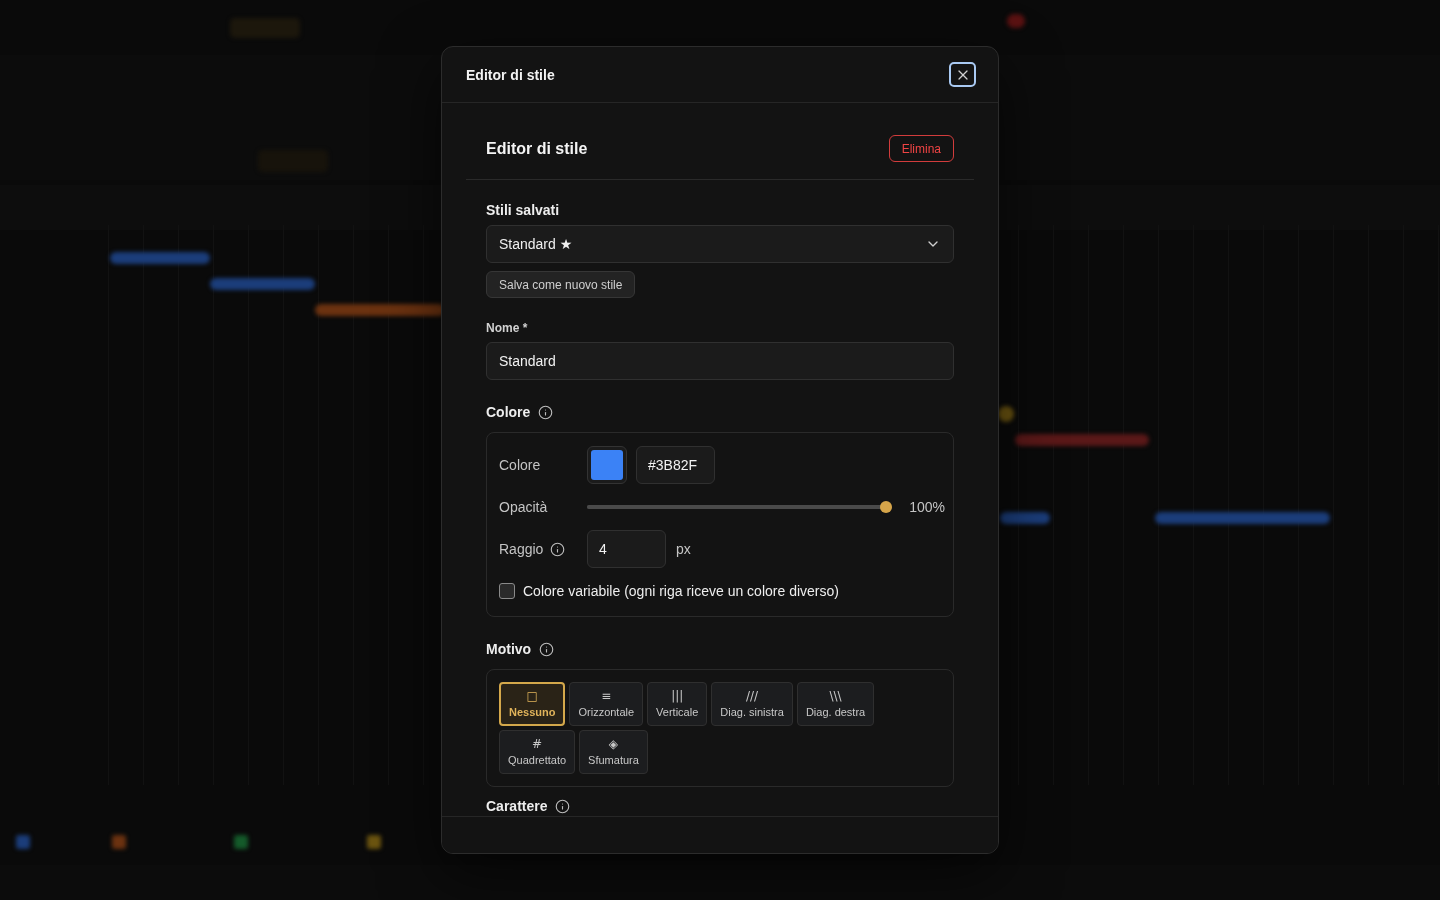  Describe the element at coordinates (962, 74) in the screenshot. I see `close-button` at that location.